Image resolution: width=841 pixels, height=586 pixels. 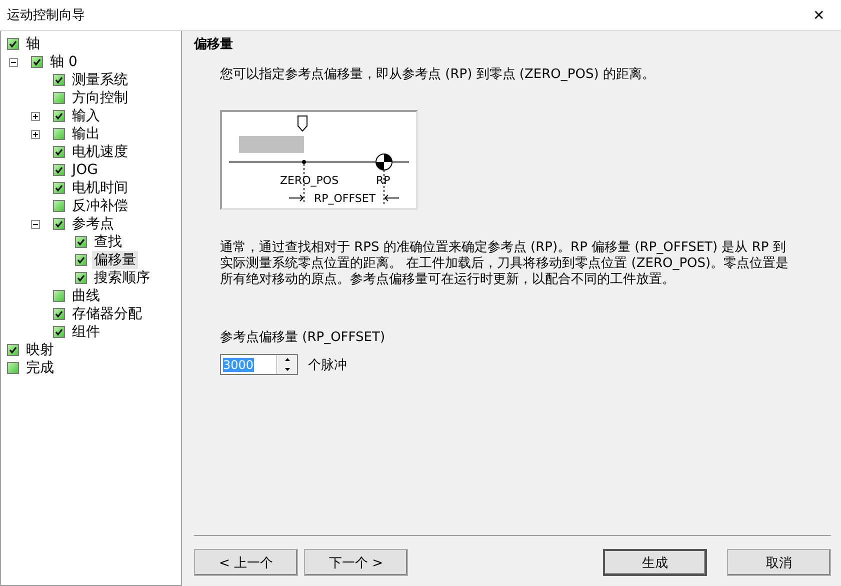 What do you see at coordinates (33, 44) in the screenshot?
I see `tree-item: 轴` at bounding box center [33, 44].